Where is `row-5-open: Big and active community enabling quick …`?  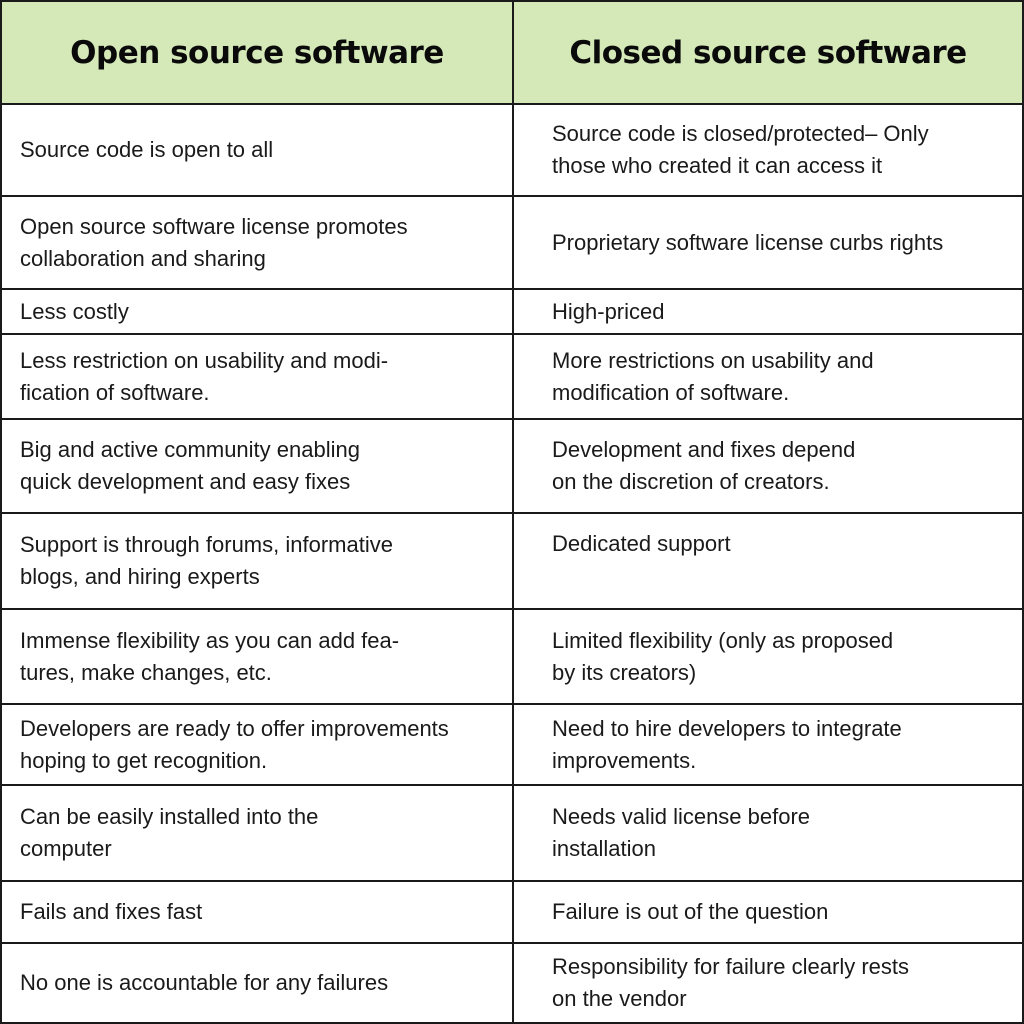 row-5-open: Big and active community enabling quick … is located at coordinates (258, 465).